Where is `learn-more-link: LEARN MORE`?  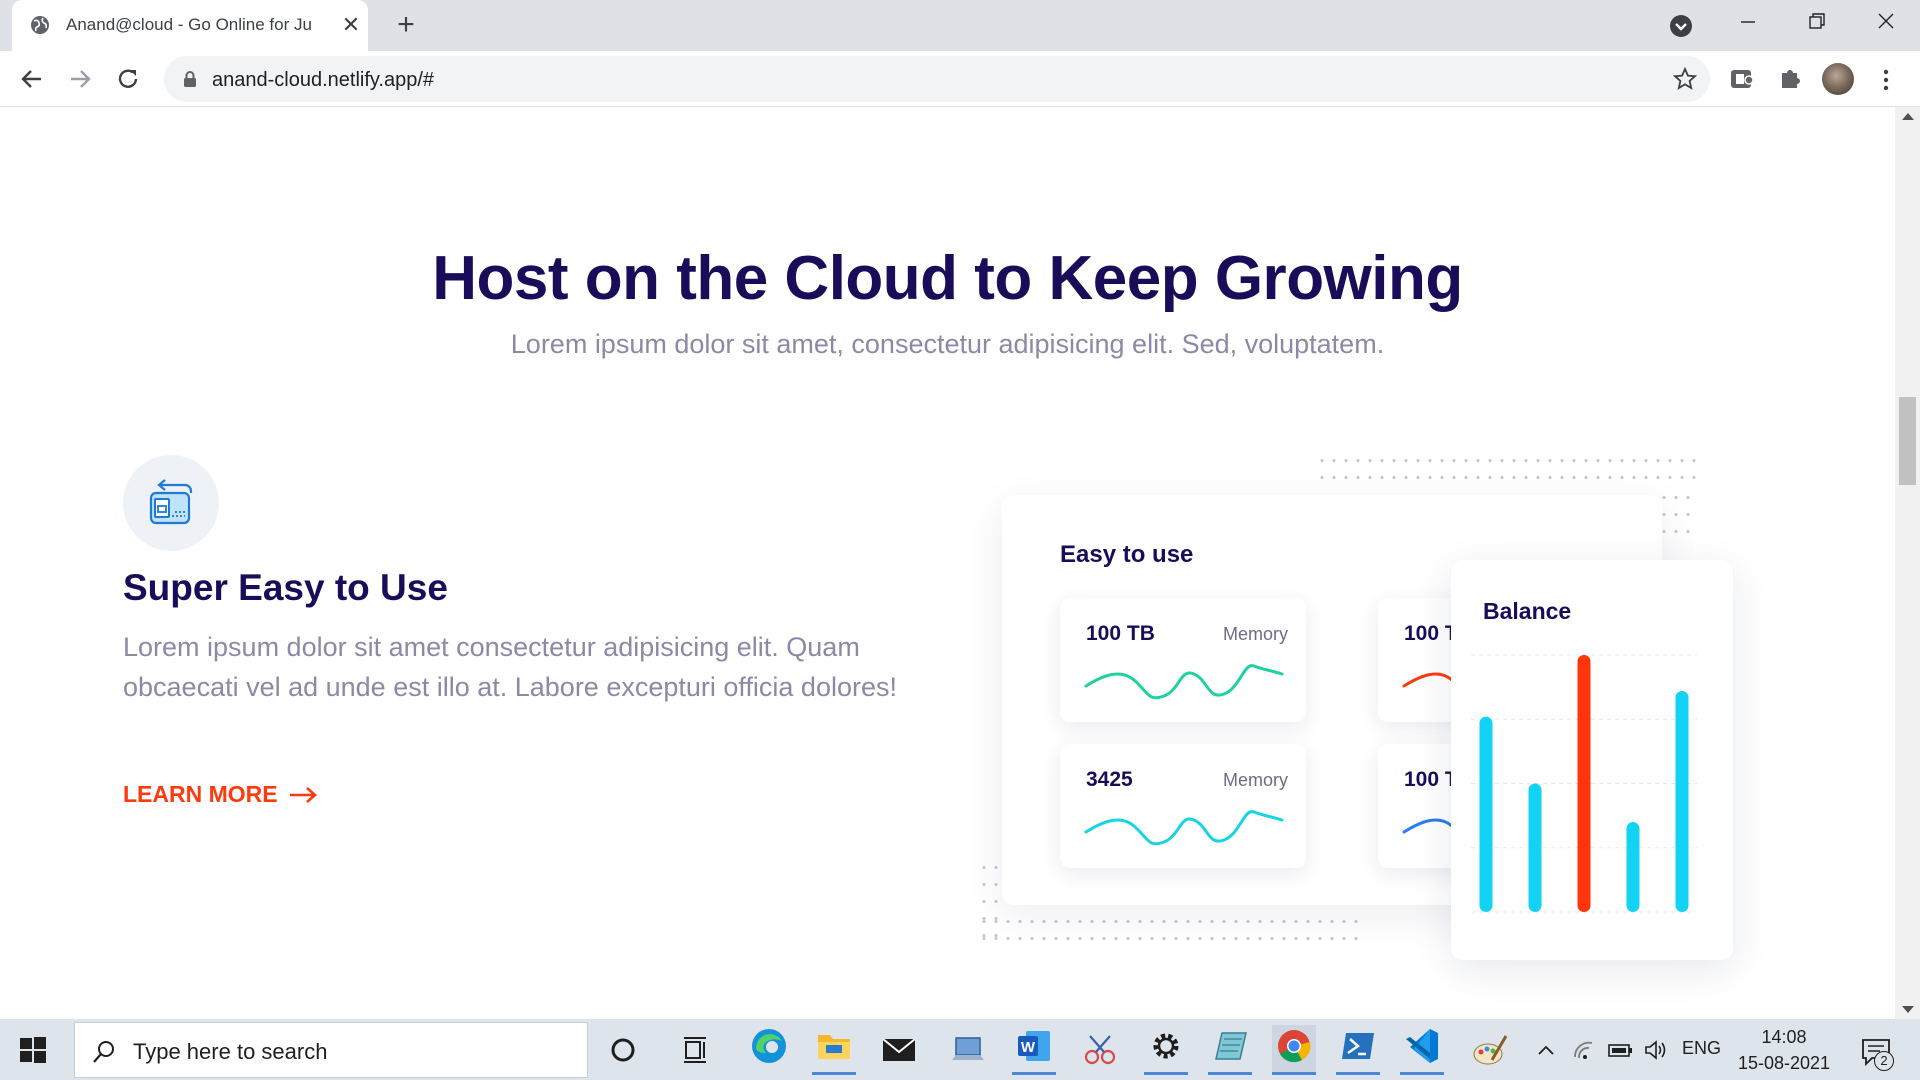
learn-more-link: LEARN MORE is located at coordinates (220, 794).